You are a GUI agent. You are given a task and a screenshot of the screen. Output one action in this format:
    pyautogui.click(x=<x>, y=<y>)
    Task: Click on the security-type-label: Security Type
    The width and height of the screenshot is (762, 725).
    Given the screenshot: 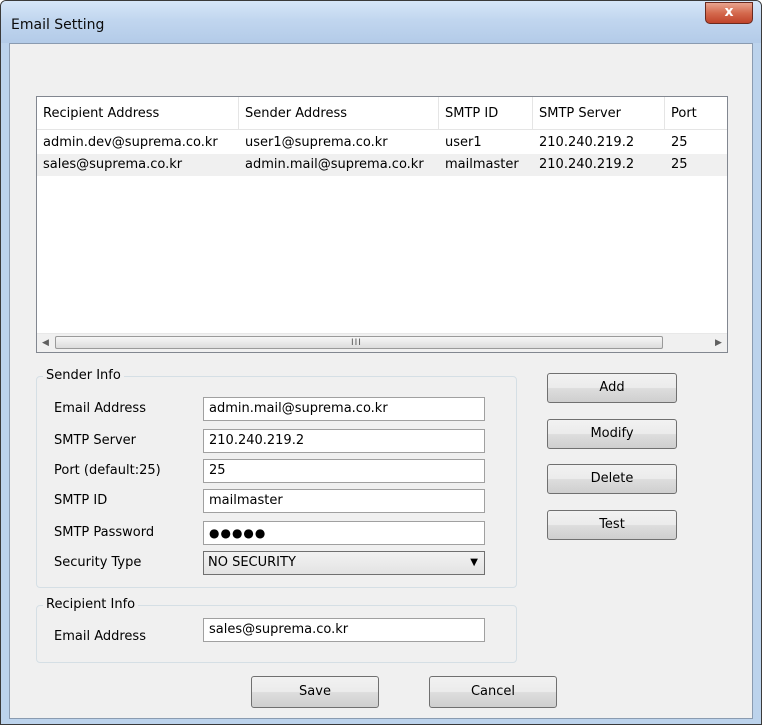 What is the action you would take?
    pyautogui.click(x=98, y=562)
    